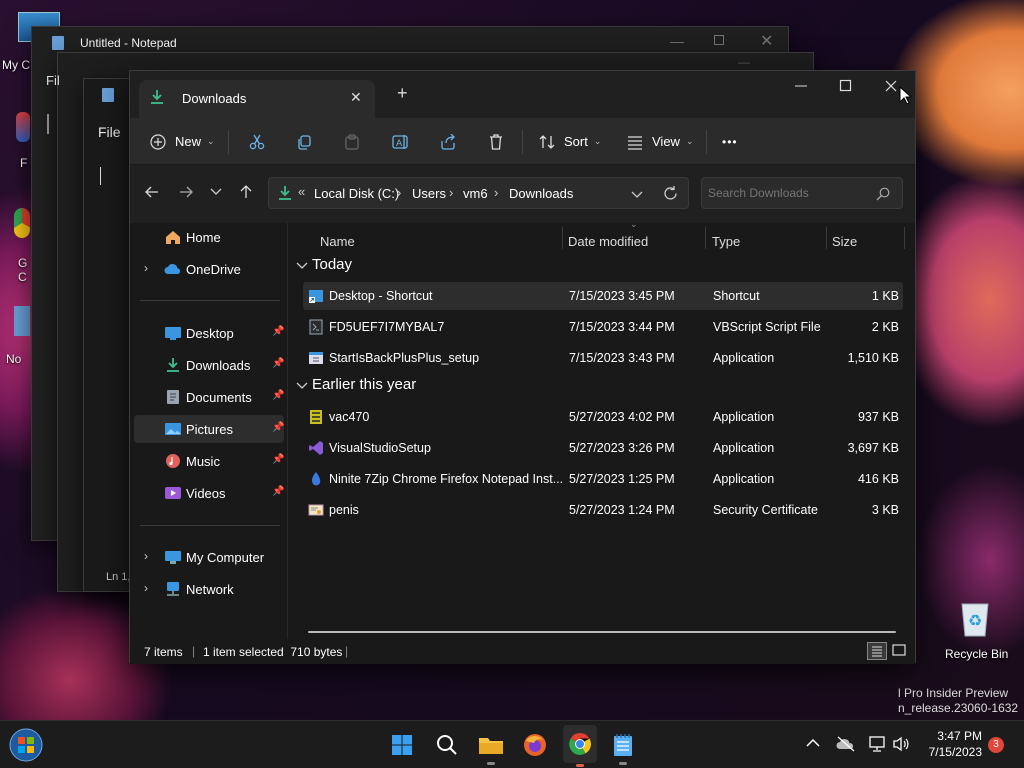 This screenshot has height=768, width=1024. I want to click on column-header-type: Type, so click(767, 241).